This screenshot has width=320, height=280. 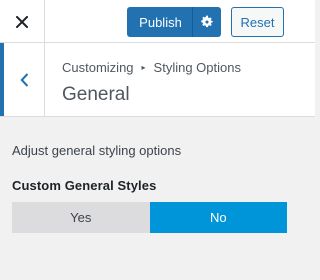 I want to click on breadcrumb-root: Customizing, so click(x=98, y=67).